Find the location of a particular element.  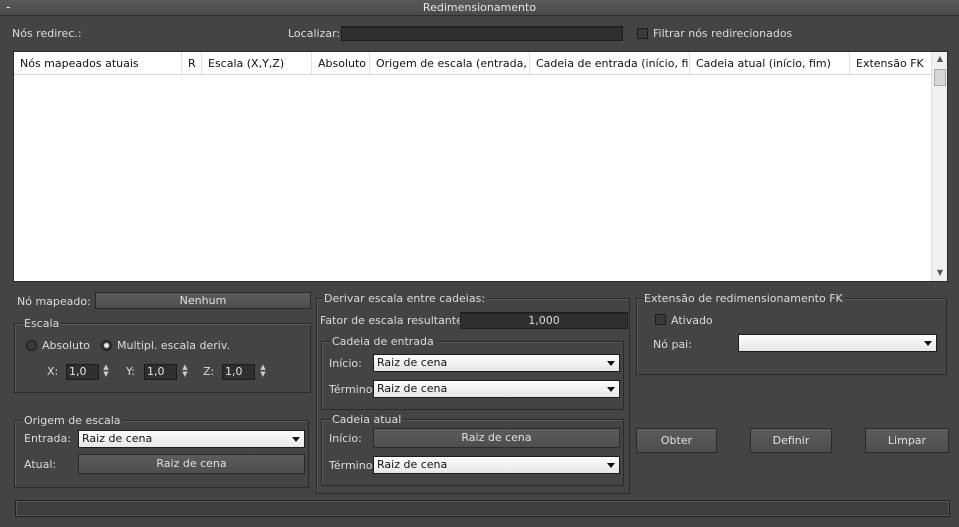

parent-node-dropdown is located at coordinates (837, 343).